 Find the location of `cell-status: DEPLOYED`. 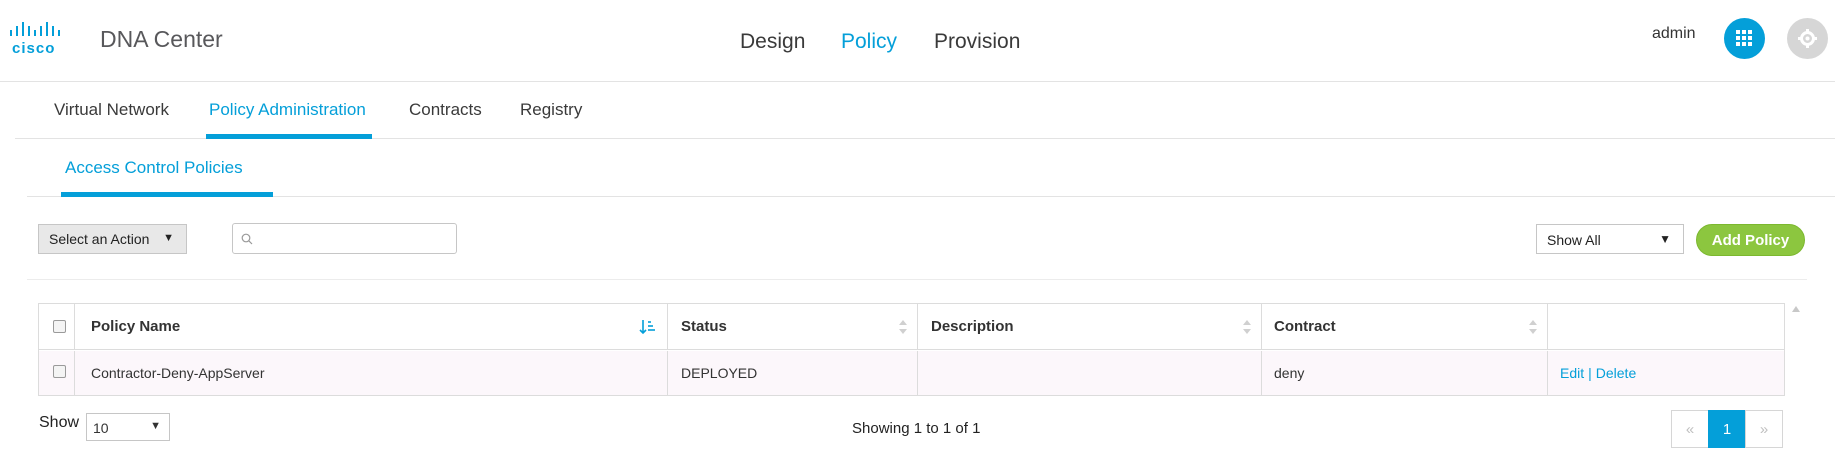

cell-status: DEPLOYED is located at coordinates (793, 373).